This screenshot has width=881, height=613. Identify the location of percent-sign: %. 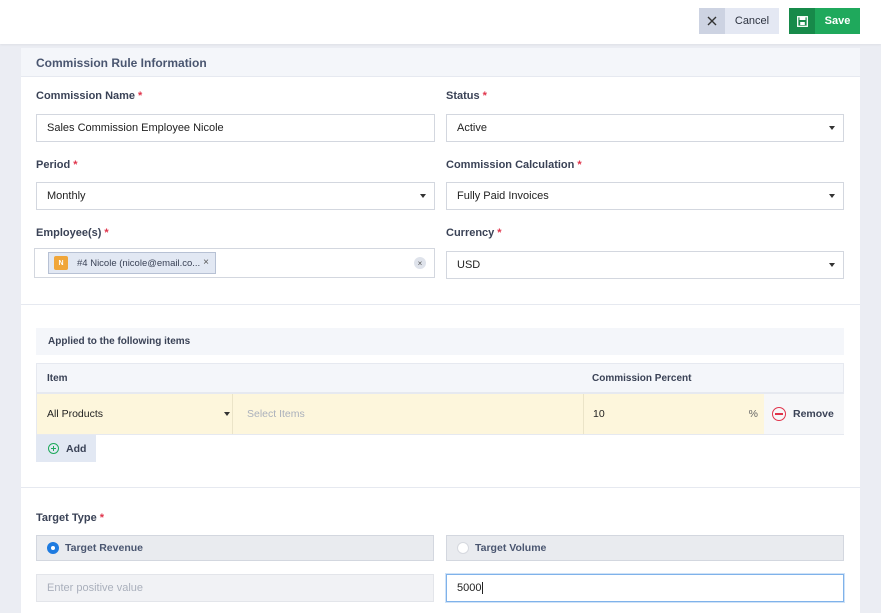
(753, 414).